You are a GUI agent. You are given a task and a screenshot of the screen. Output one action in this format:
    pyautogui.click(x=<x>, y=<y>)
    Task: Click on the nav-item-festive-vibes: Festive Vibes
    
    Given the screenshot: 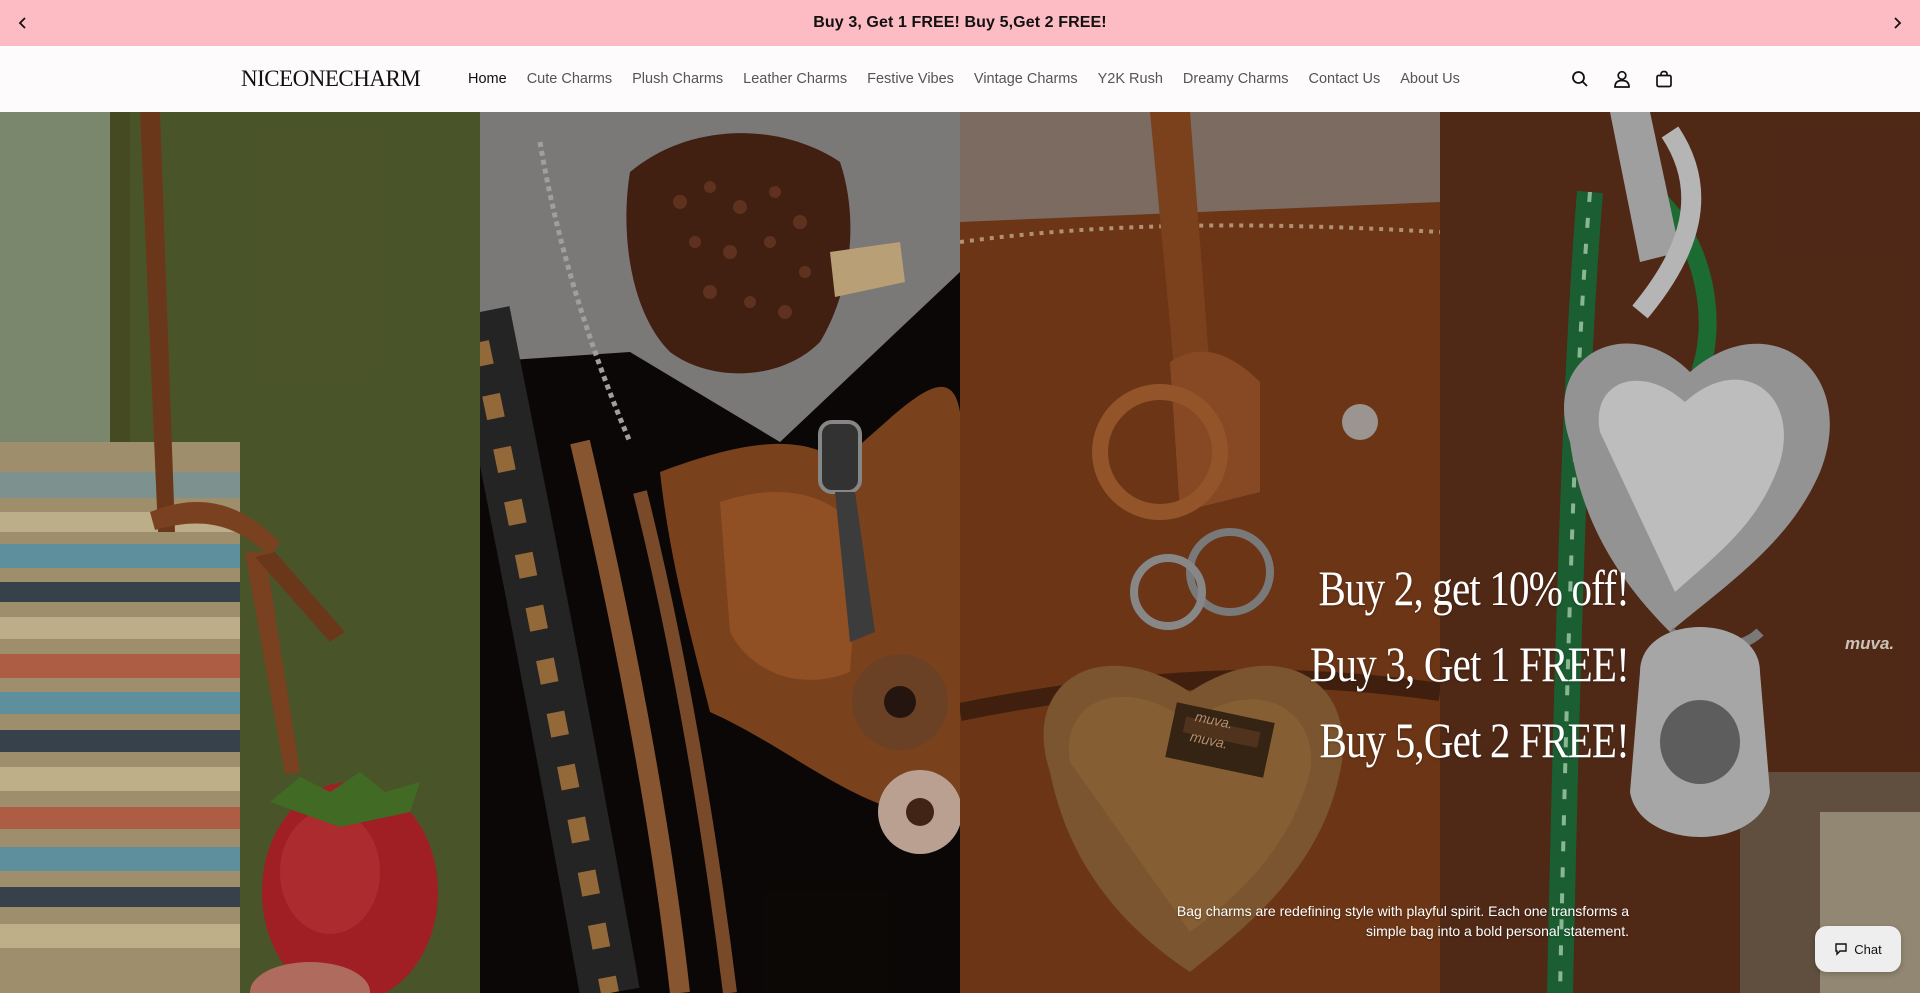 What is the action you would take?
    pyautogui.click(x=910, y=79)
    